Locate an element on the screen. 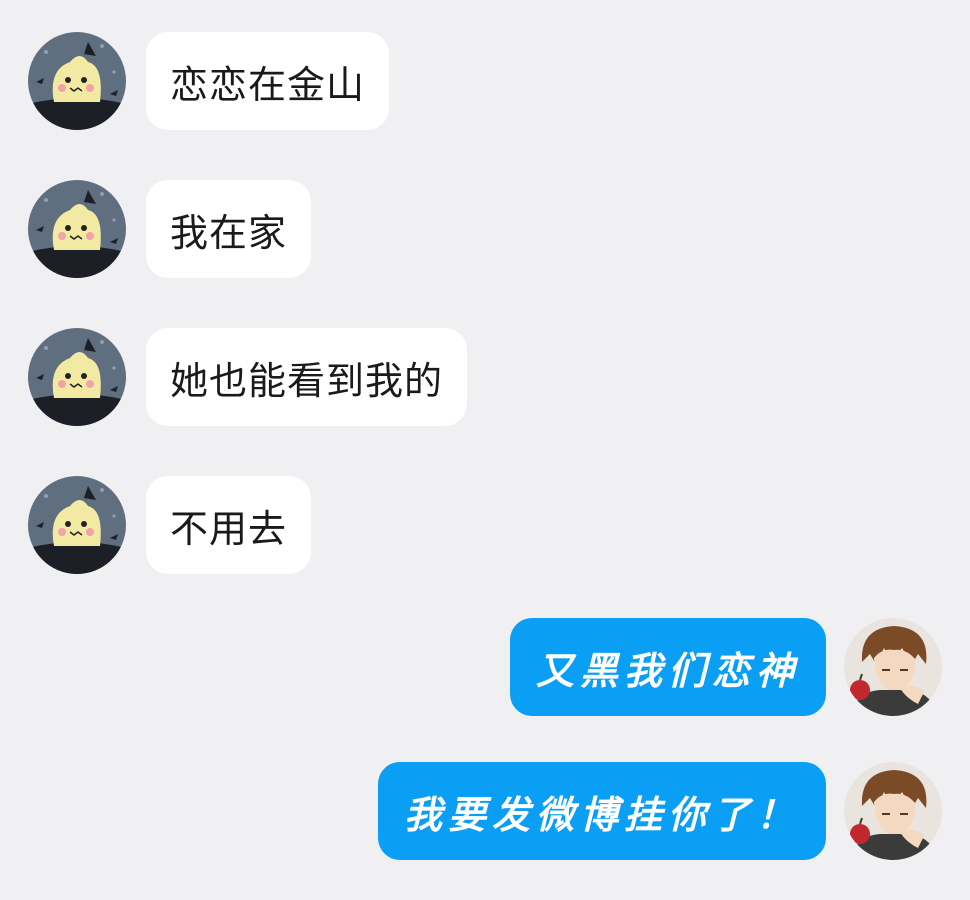 The height and width of the screenshot is (900, 970). message-row: 不用去 is located at coordinates (170, 525).